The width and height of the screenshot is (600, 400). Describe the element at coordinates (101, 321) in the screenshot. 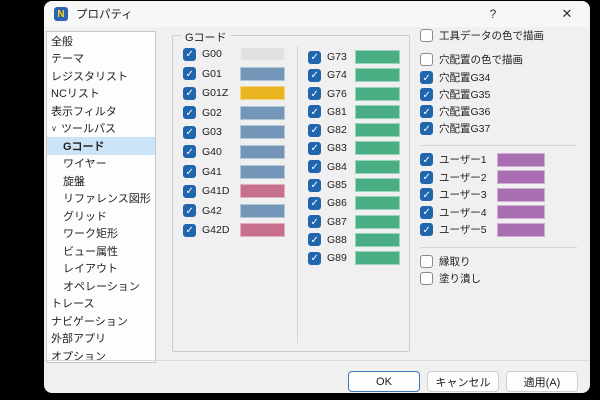

I see `sidebar-item: ナビゲーション` at that location.